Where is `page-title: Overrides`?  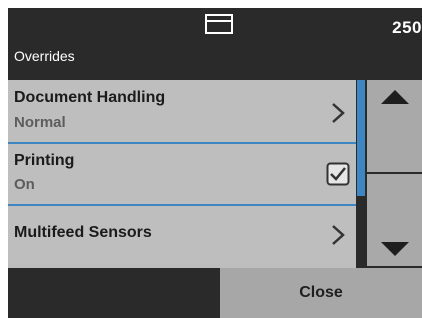 page-title: Overrides is located at coordinates (44, 56).